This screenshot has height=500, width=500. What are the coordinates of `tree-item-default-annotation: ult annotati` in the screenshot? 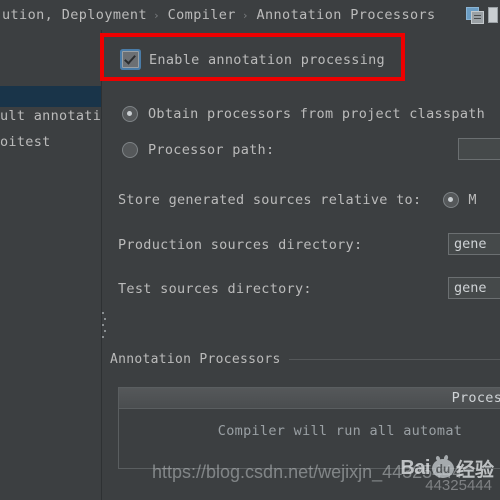 It's located at (50, 116).